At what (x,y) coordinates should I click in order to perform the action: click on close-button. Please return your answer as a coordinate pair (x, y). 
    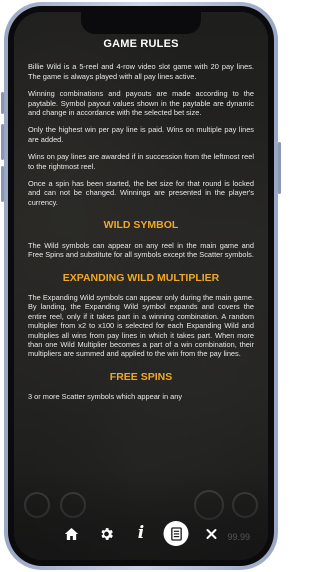
    Looking at the image, I should click on (211, 533).